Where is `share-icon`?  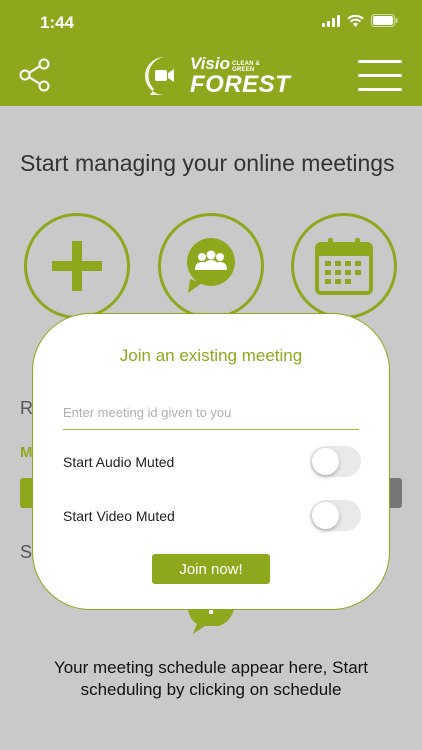
share-icon is located at coordinates (34, 75).